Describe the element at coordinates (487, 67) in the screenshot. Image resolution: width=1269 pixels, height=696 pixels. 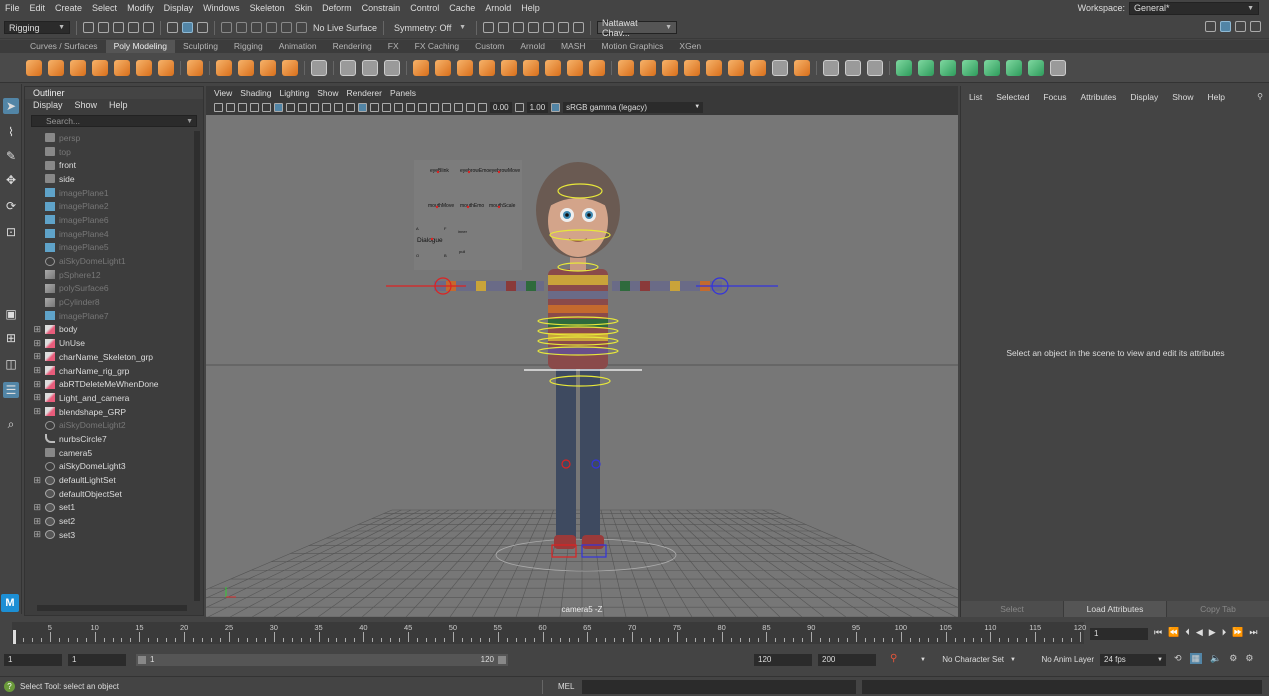
I see `boolean-icon` at that location.